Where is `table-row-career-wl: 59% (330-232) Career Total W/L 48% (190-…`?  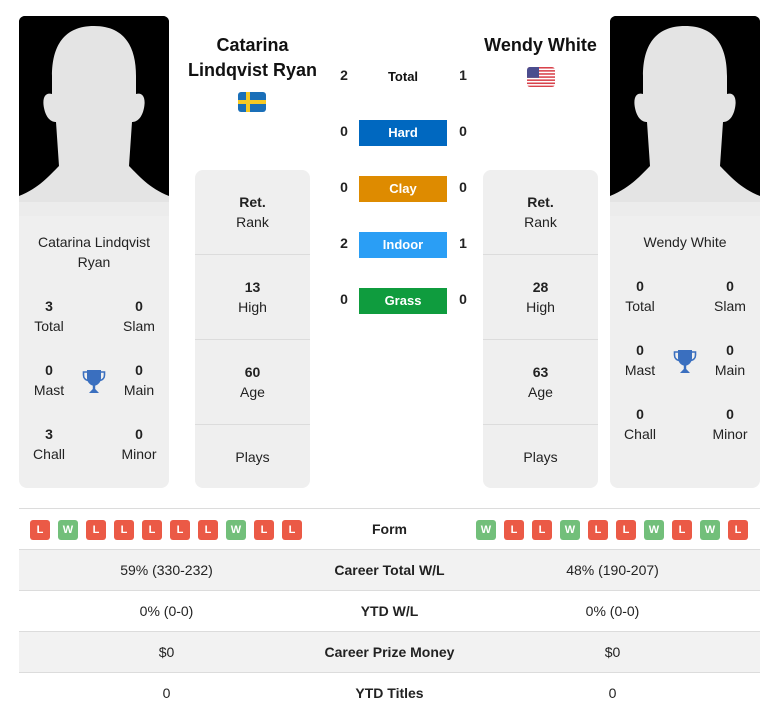
table-row-career-wl: 59% (330-232) Career Total W/L 48% (190-… is located at coordinates (389, 569).